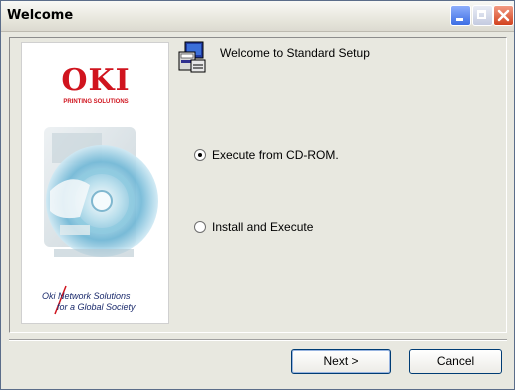 This screenshot has height=390, width=515. I want to click on title-bar: Welcome, so click(257, 16).